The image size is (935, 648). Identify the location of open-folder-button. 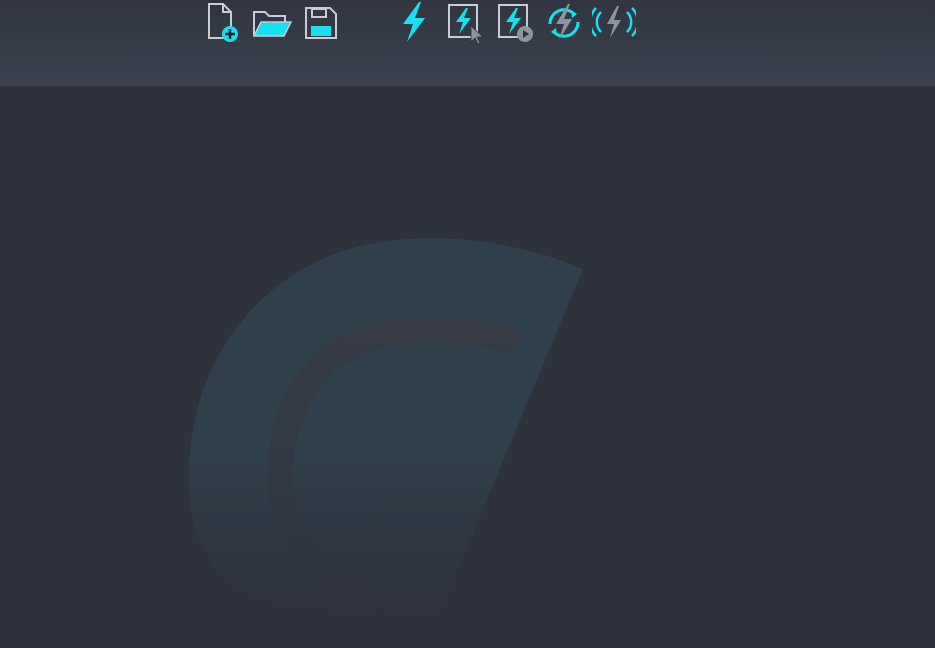
(271, 23).